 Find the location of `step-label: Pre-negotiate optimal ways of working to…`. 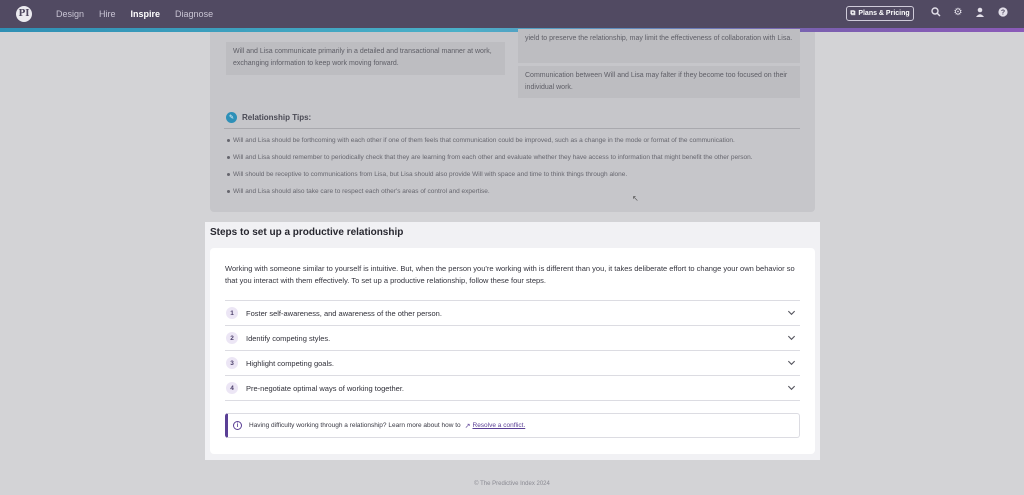

step-label: Pre-negotiate optimal ways of working to… is located at coordinates (325, 388).